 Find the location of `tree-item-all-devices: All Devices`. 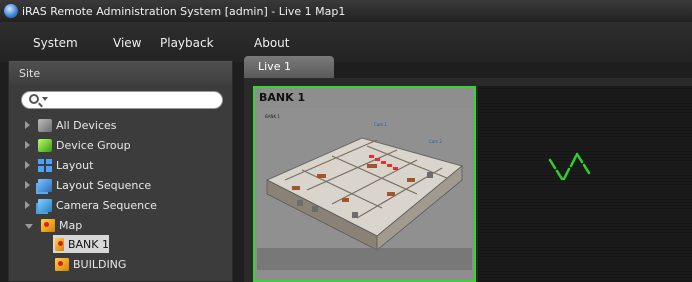

tree-item-all-devices: All Devices is located at coordinates (70, 125).